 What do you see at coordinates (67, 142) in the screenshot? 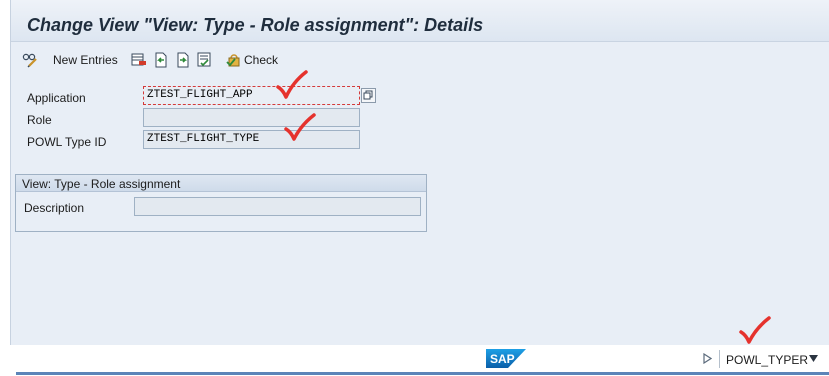
I see `powl-type-id-label: POWL Type ID` at bounding box center [67, 142].